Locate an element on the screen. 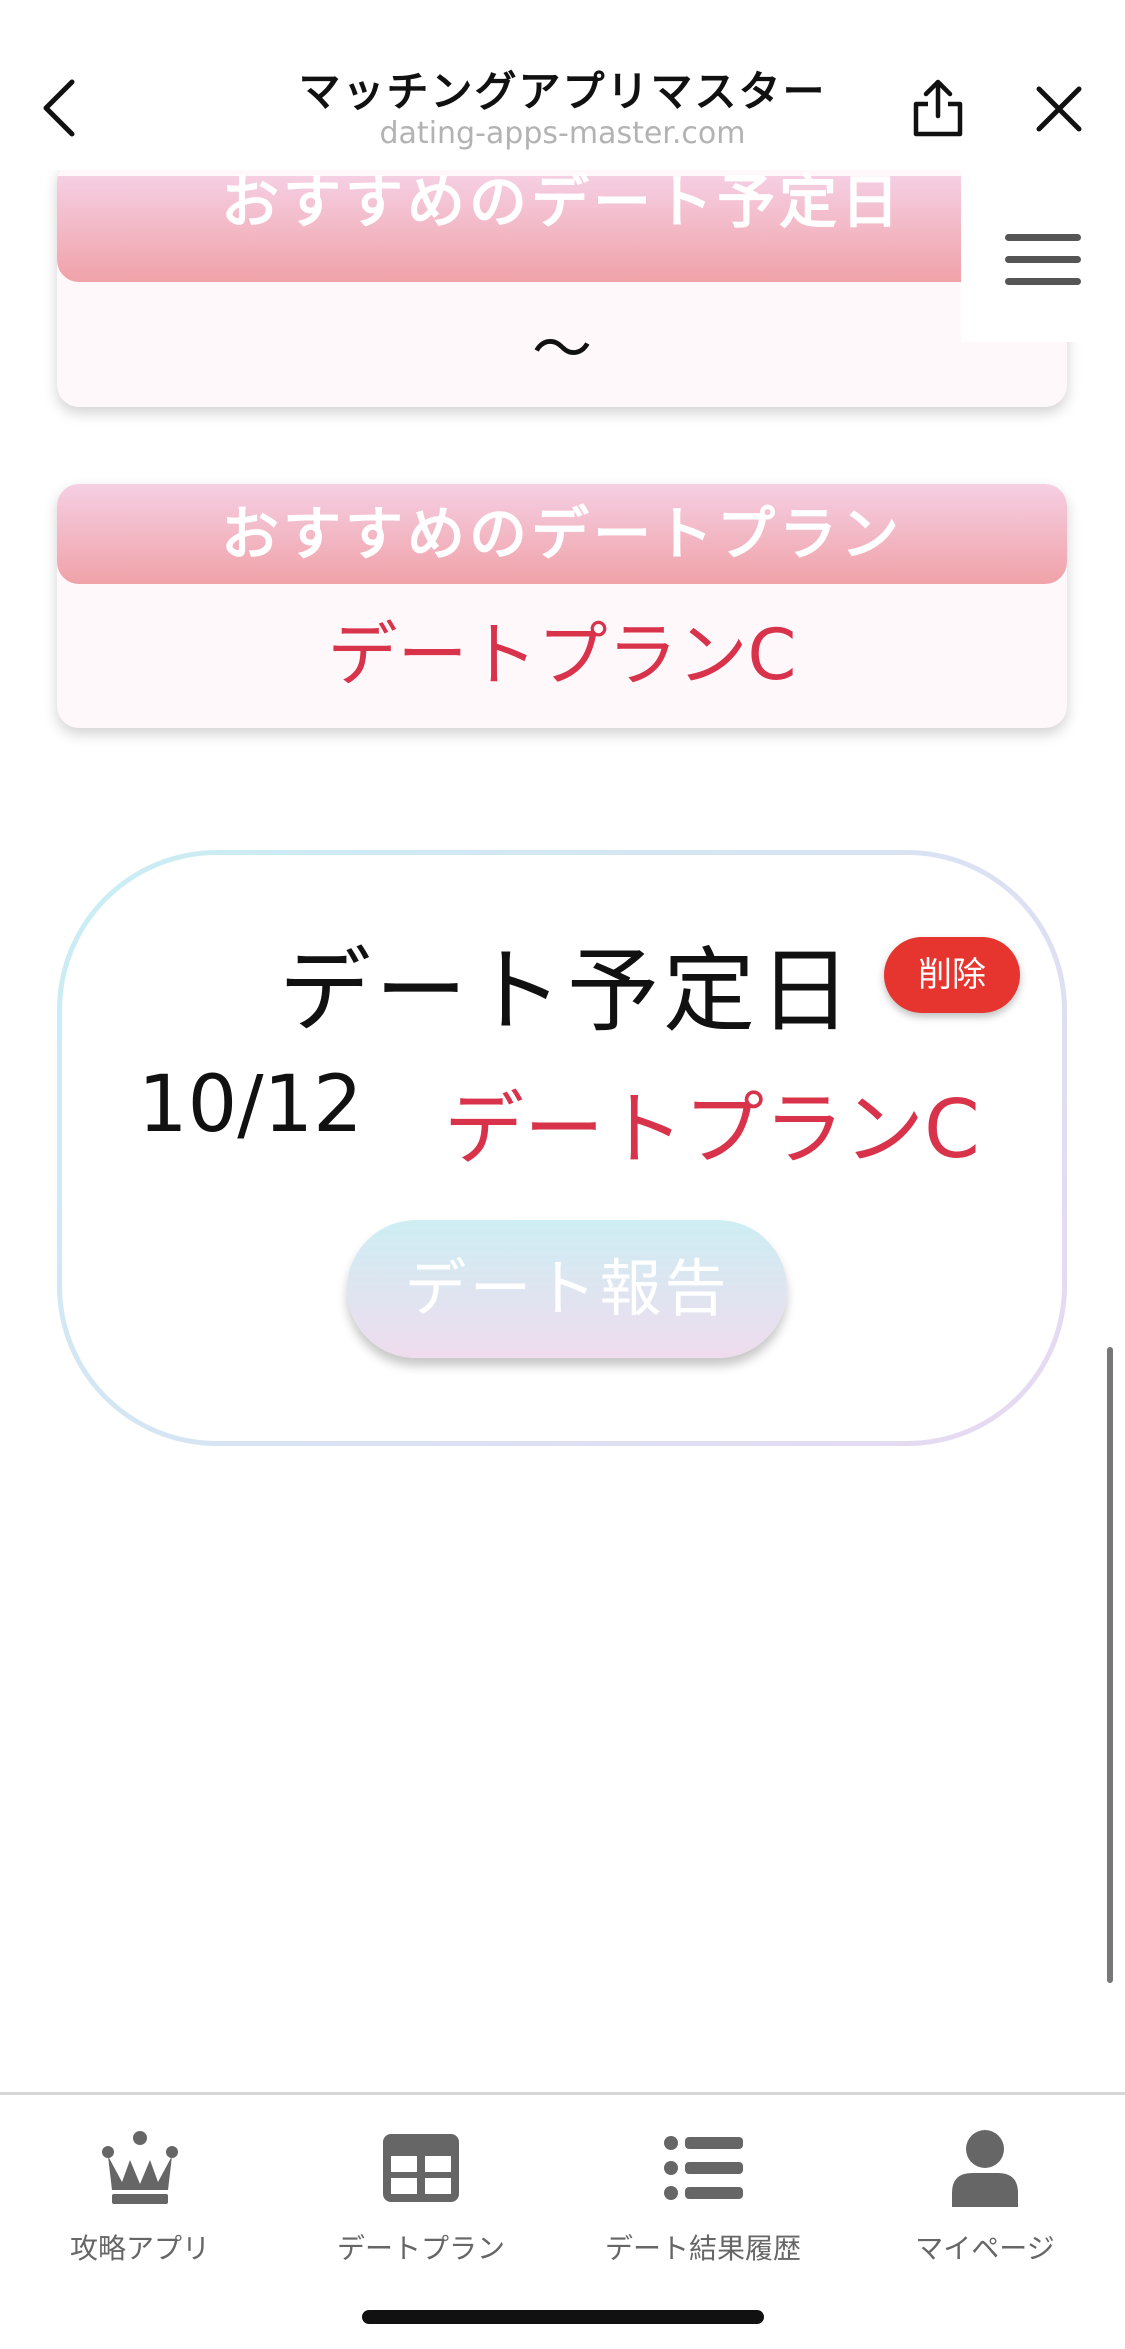 The height and width of the screenshot is (2349, 1125). card-heading: おすすめのデートプラン is located at coordinates (562, 534).